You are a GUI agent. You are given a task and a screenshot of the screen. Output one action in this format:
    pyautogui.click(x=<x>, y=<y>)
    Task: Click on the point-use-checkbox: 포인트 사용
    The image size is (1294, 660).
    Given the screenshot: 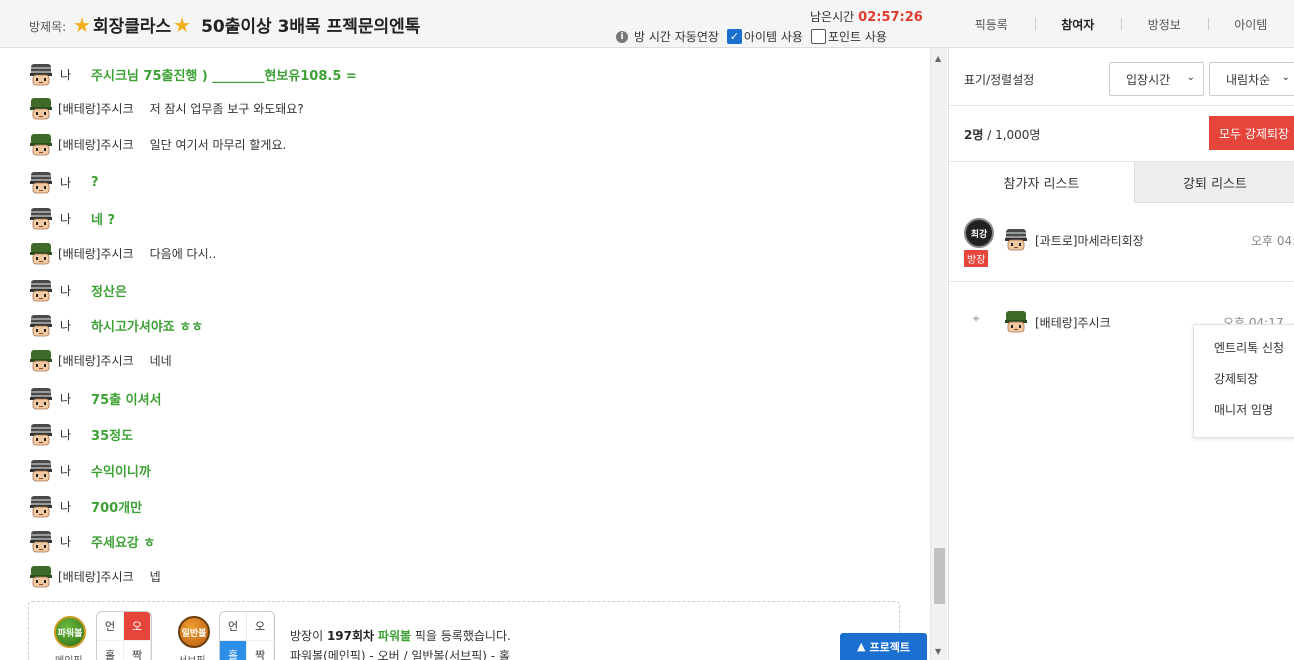 What is the action you would take?
    pyautogui.click(x=848, y=36)
    